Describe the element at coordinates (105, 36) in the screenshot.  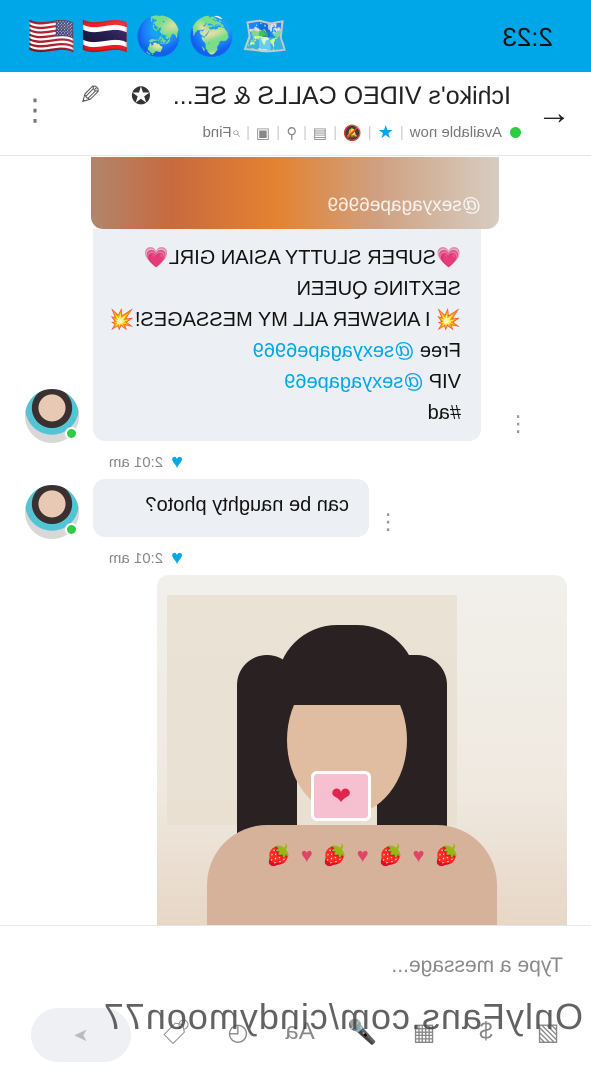
I see `thailand-flag-icon: 🇹🇭` at that location.